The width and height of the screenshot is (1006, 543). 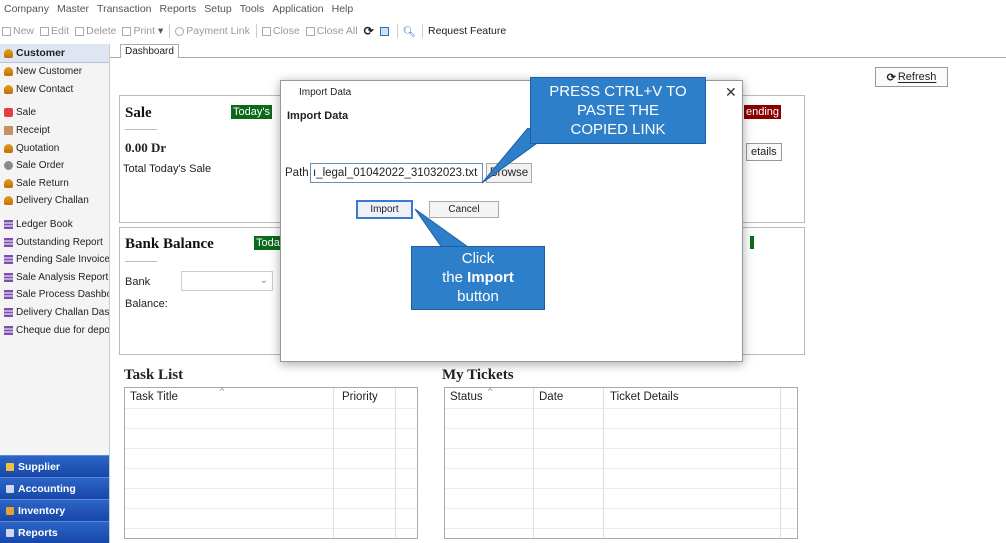 What do you see at coordinates (54, 53) in the screenshot?
I see `sidebar-header-customer: Customer` at bounding box center [54, 53].